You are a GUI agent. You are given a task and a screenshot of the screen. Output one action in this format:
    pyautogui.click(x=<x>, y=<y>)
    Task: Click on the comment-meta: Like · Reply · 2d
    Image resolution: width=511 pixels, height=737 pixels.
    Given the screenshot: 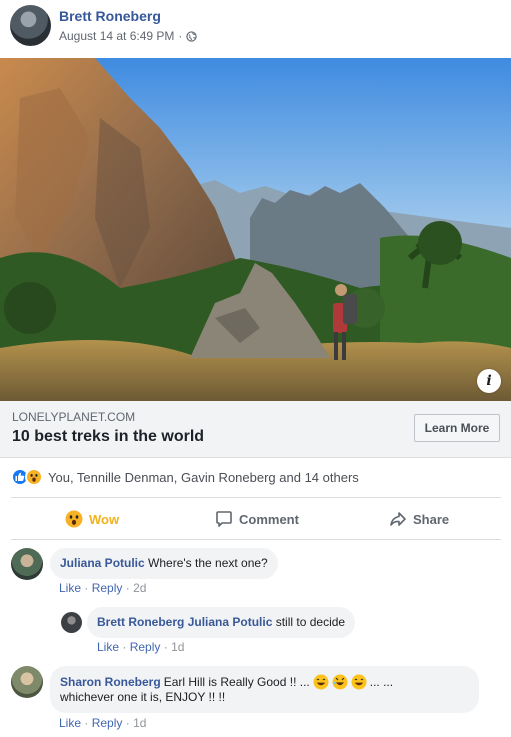 What is the action you would take?
    pyautogui.click(x=102, y=588)
    